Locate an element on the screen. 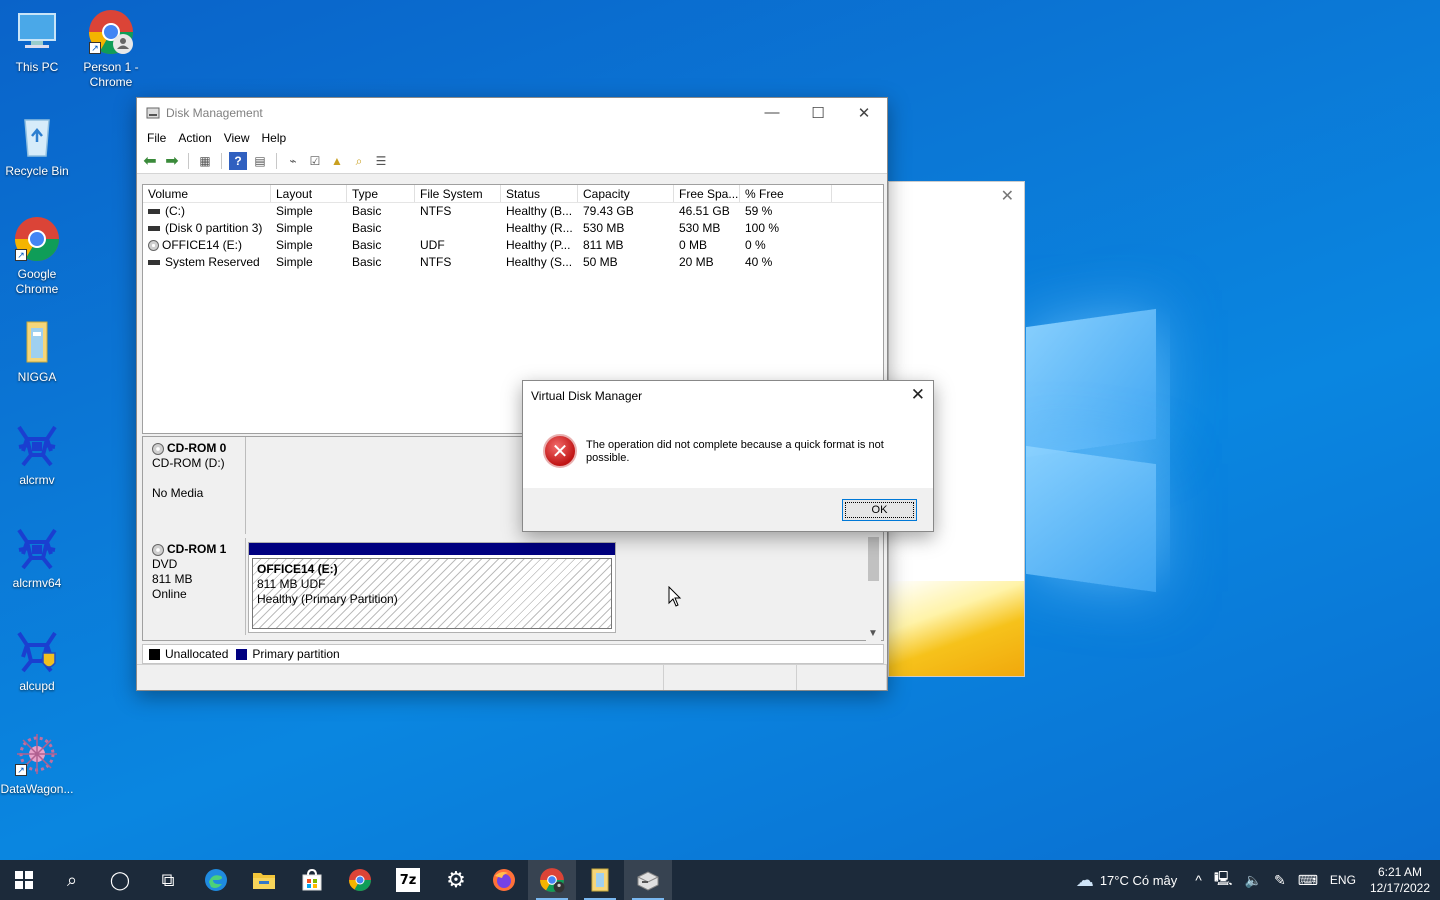 Image resolution: width=1440 pixels, height=900 pixels. taskbar-store is located at coordinates (312, 880).